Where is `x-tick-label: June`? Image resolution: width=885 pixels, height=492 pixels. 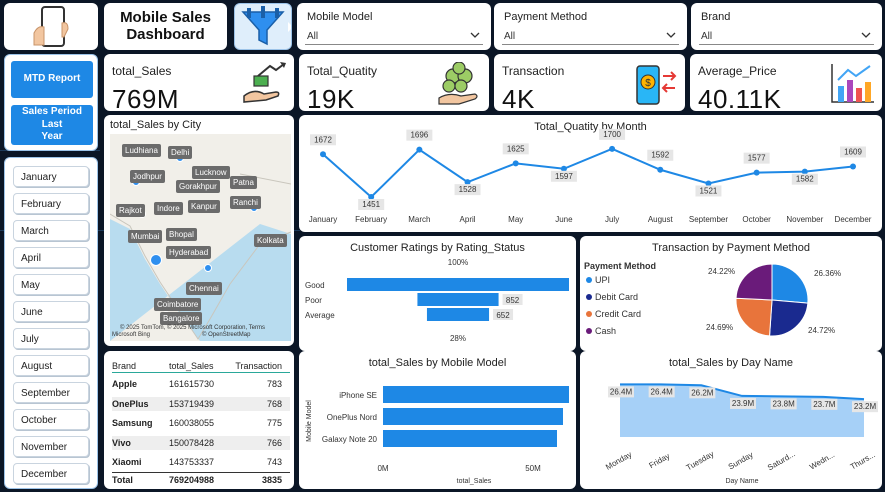
x-tick-label: June is located at coordinates (564, 219).